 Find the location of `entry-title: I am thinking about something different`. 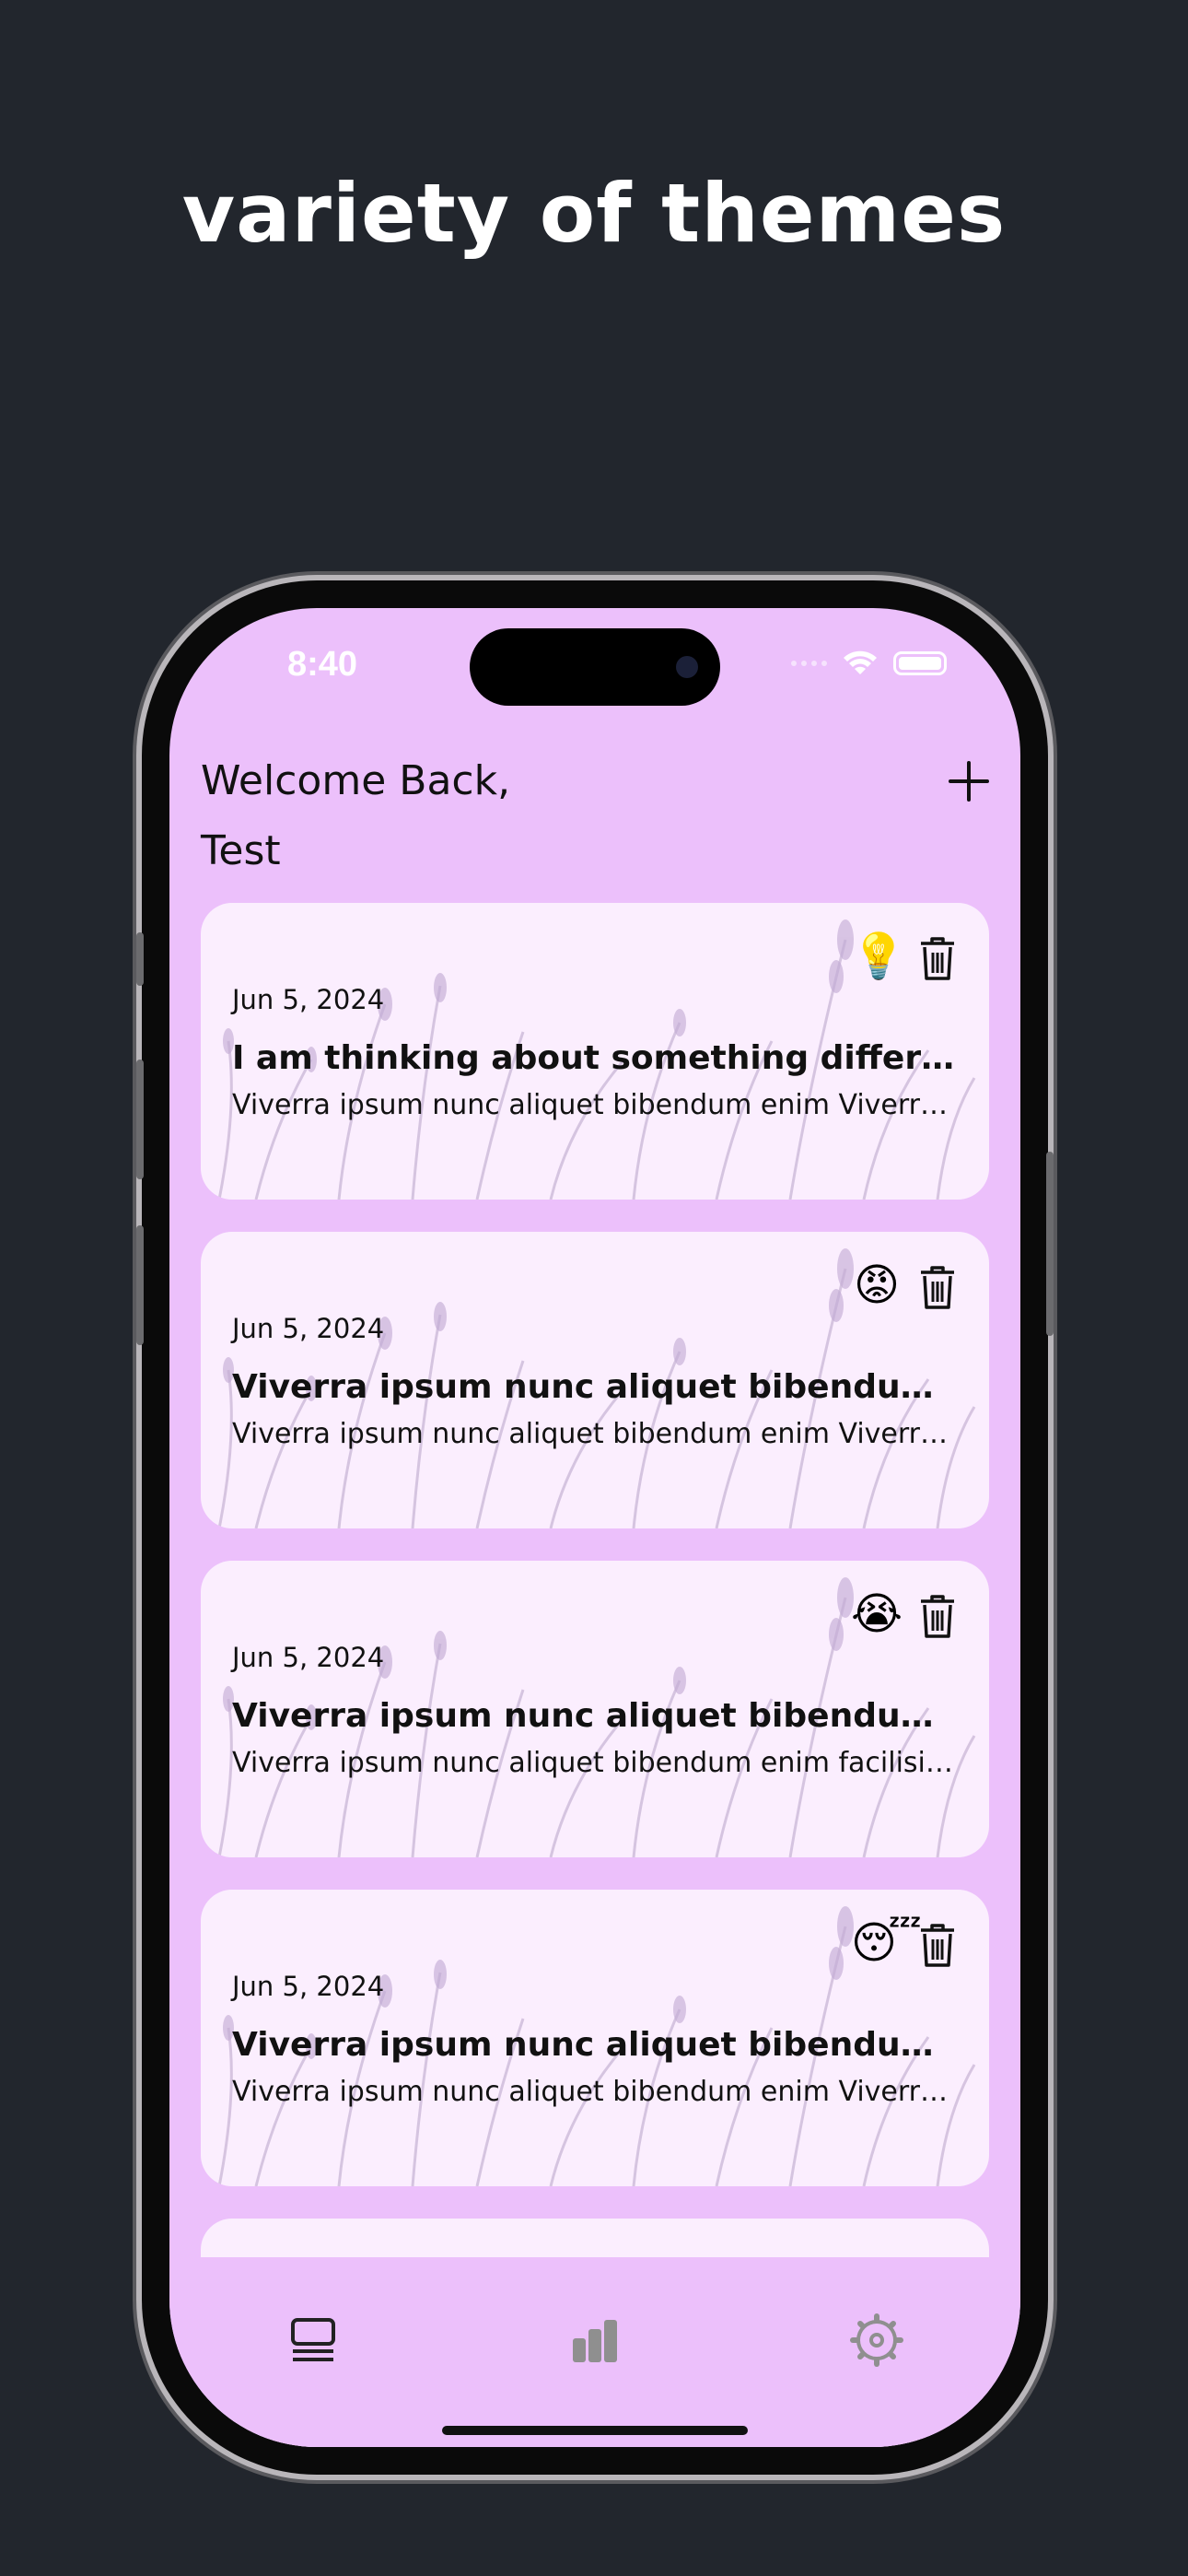

entry-title: I am thinking about something different is located at coordinates (596, 1058).